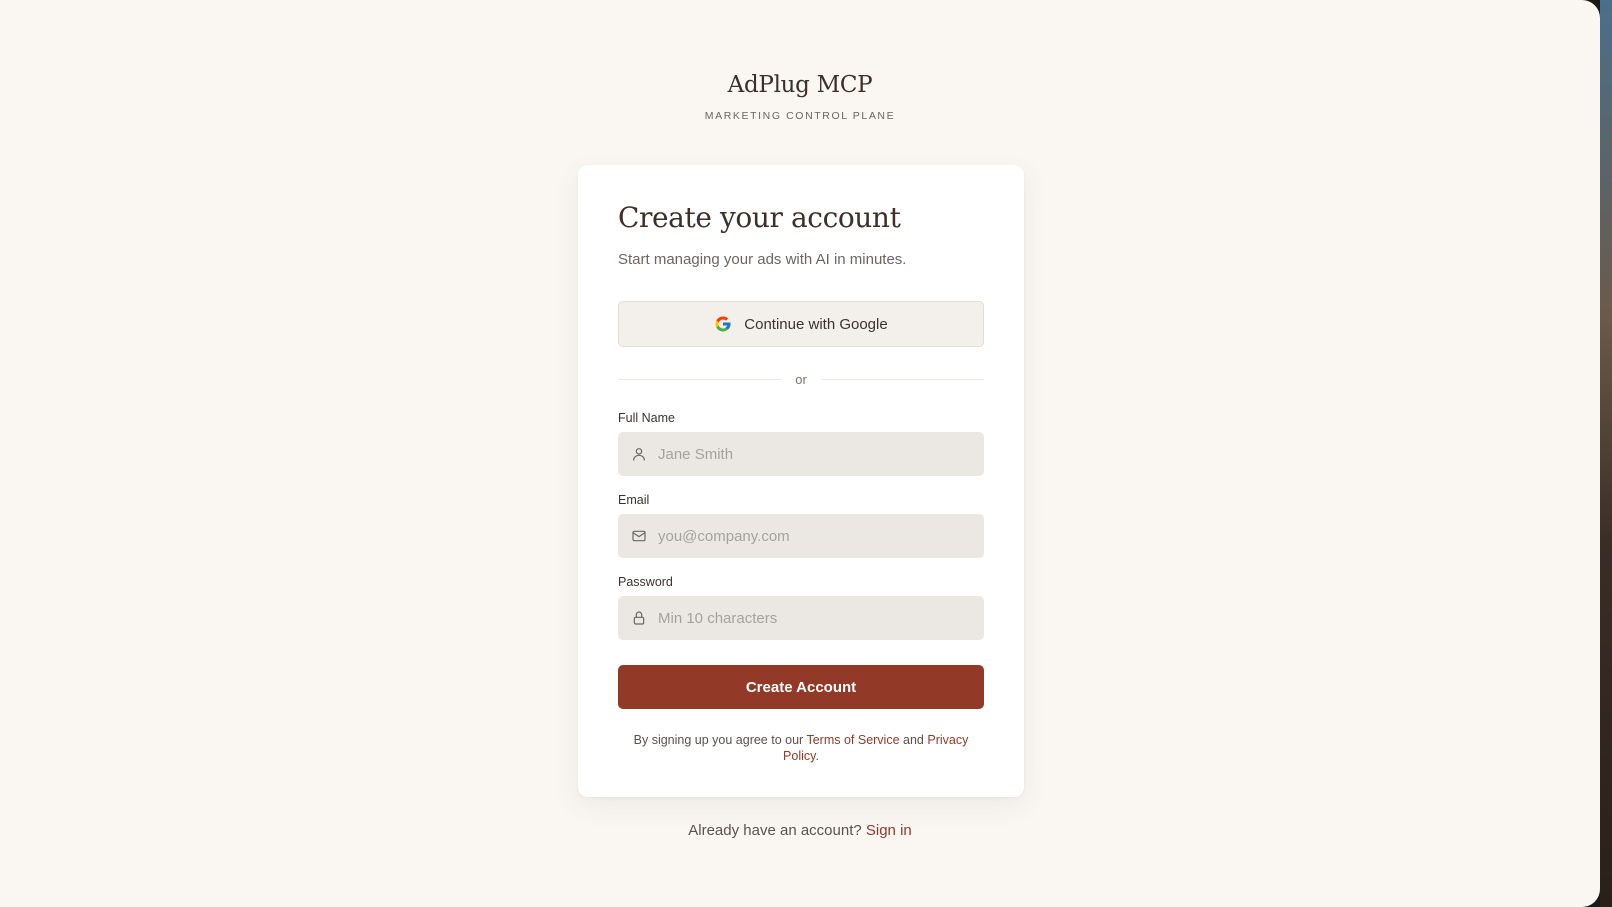  Describe the element at coordinates (800, 116) in the screenshot. I see `brand-subtitle: MARKETING CONTROL PLANE` at that location.